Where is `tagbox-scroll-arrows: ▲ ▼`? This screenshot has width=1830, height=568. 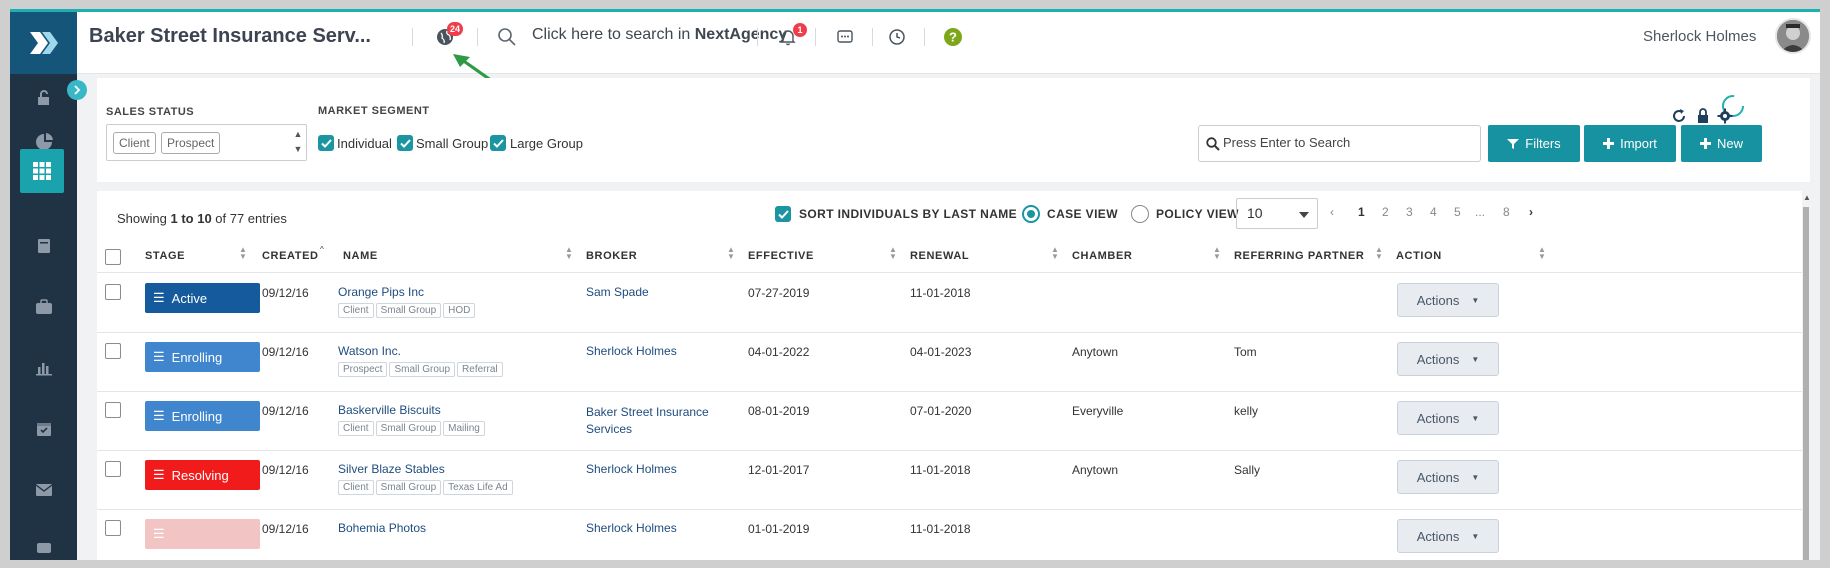 tagbox-scroll-arrows: ▲ ▼ is located at coordinates (298, 142).